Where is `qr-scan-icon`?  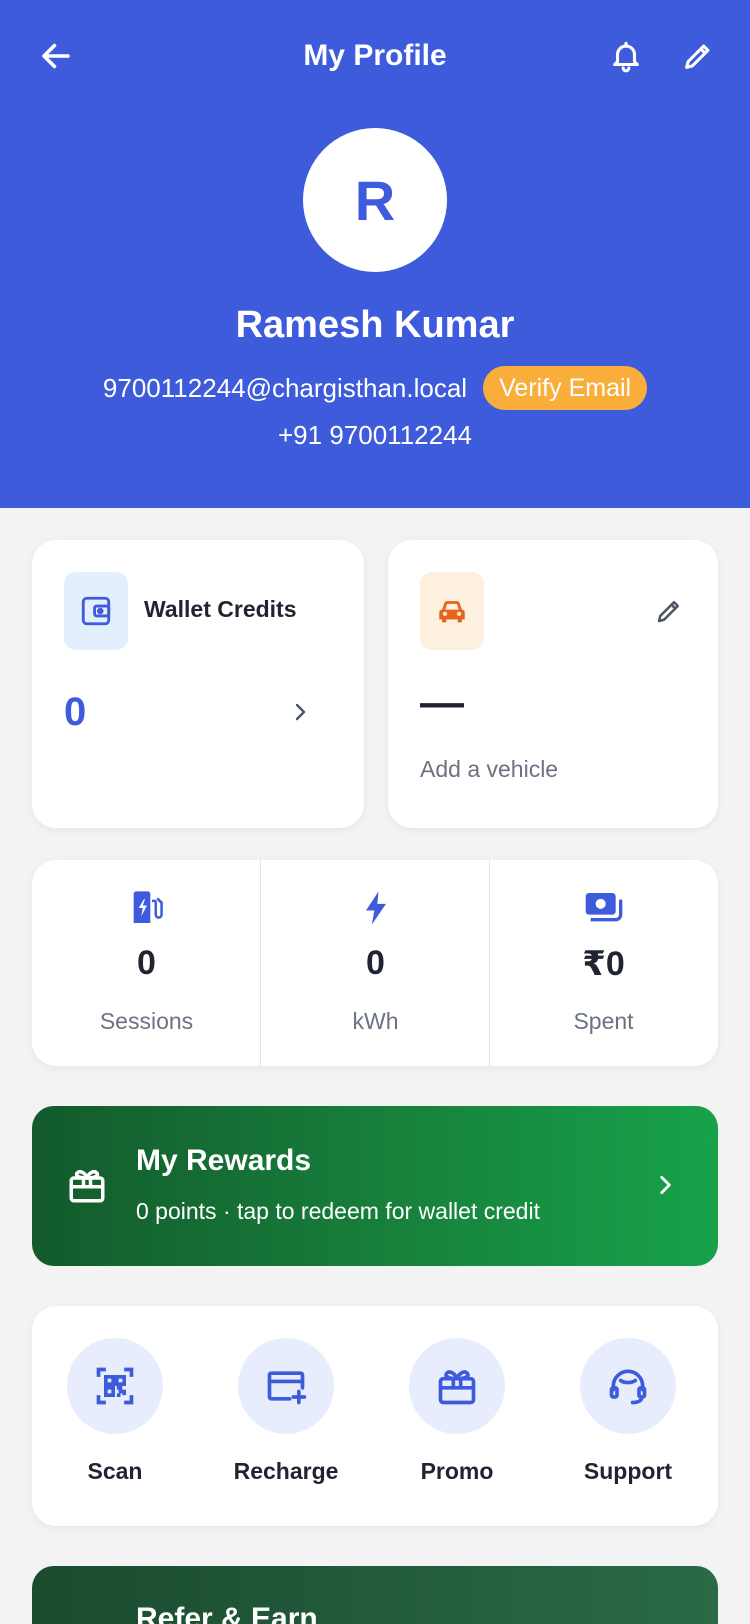
qr-scan-icon is located at coordinates (115, 1386).